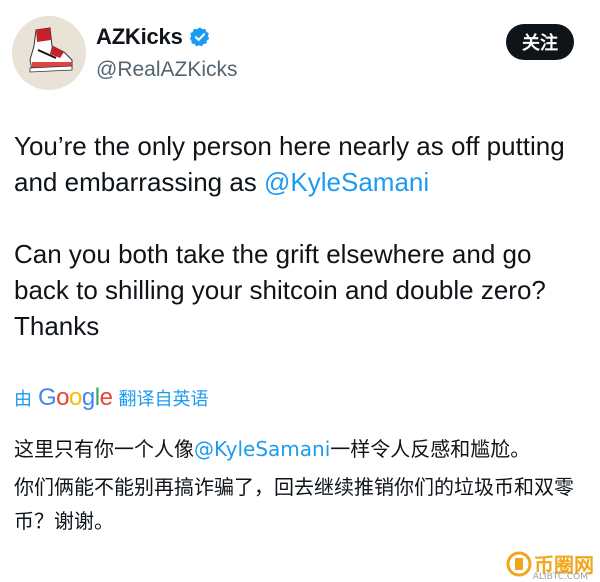 Image resolution: width=600 pixels, height=582 pixels. I want to click on translated-p1-before: 这里只有你一个人像, so click(104, 449).